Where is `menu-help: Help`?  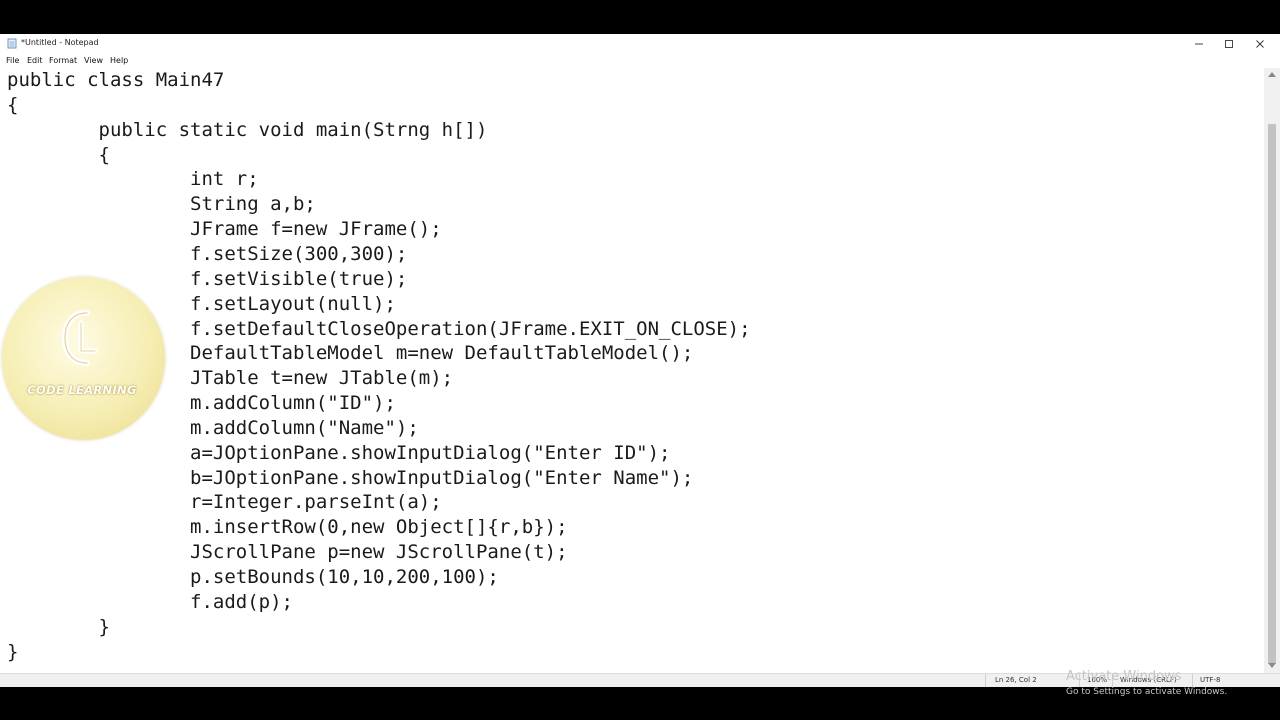
menu-help: Help is located at coordinates (119, 60).